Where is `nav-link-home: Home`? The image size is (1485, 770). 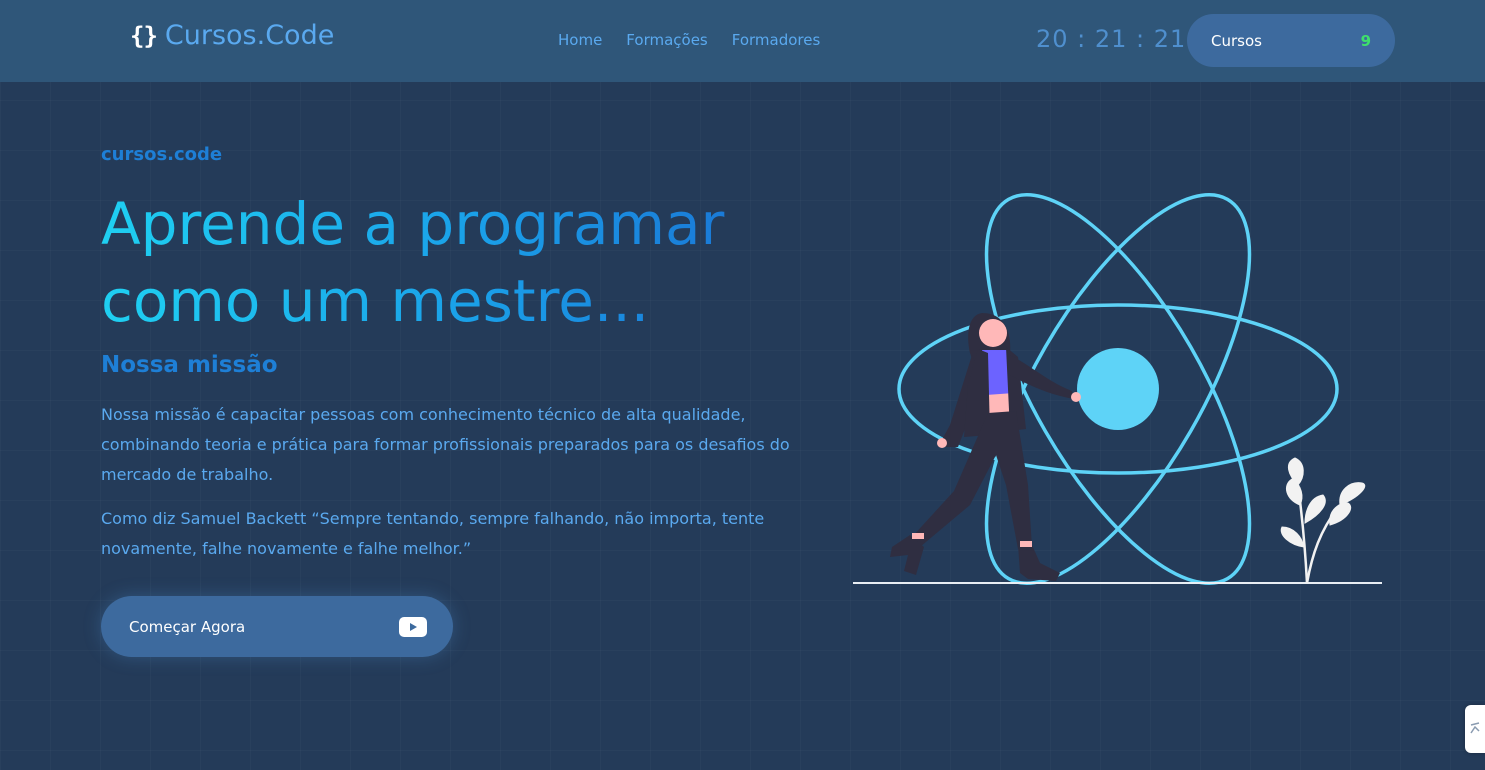 nav-link-home: Home is located at coordinates (580, 40).